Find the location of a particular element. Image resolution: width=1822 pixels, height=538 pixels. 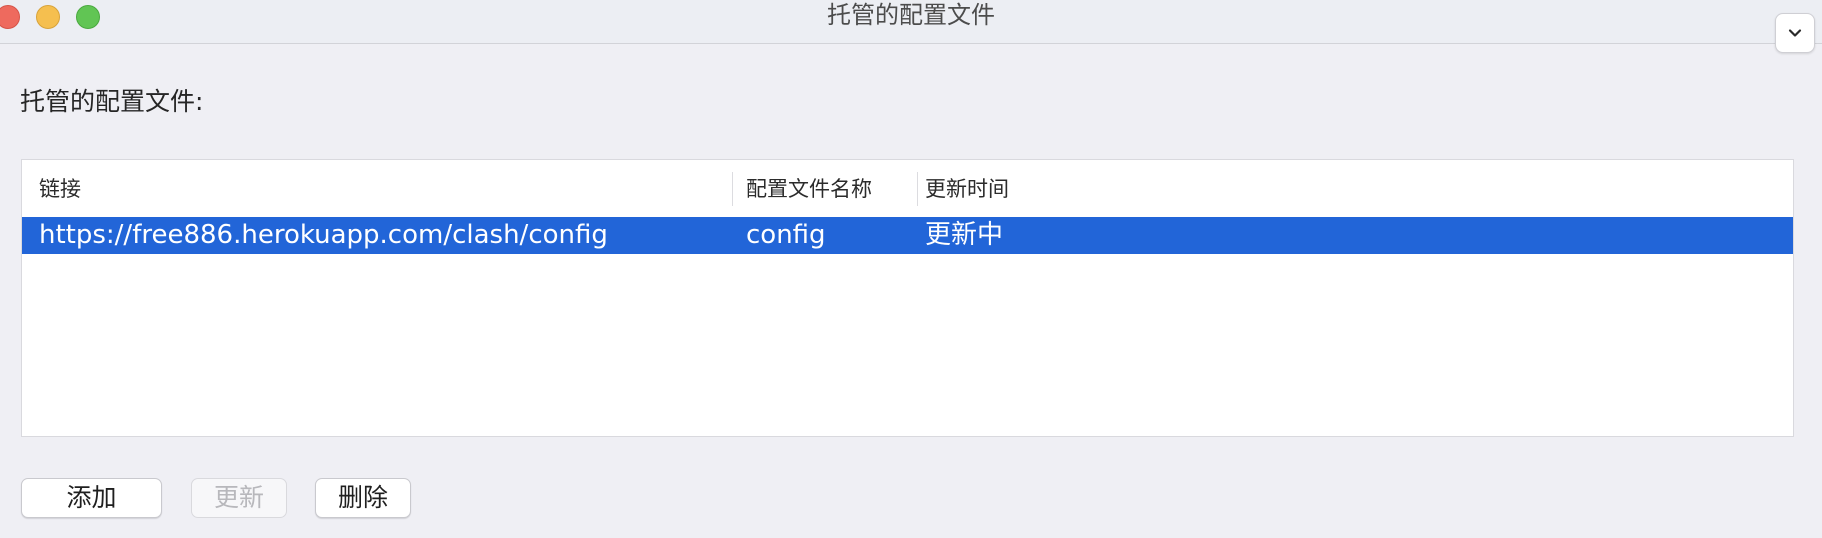

table-header: 链接 配置文件名称 更新时间 is located at coordinates (907, 188).